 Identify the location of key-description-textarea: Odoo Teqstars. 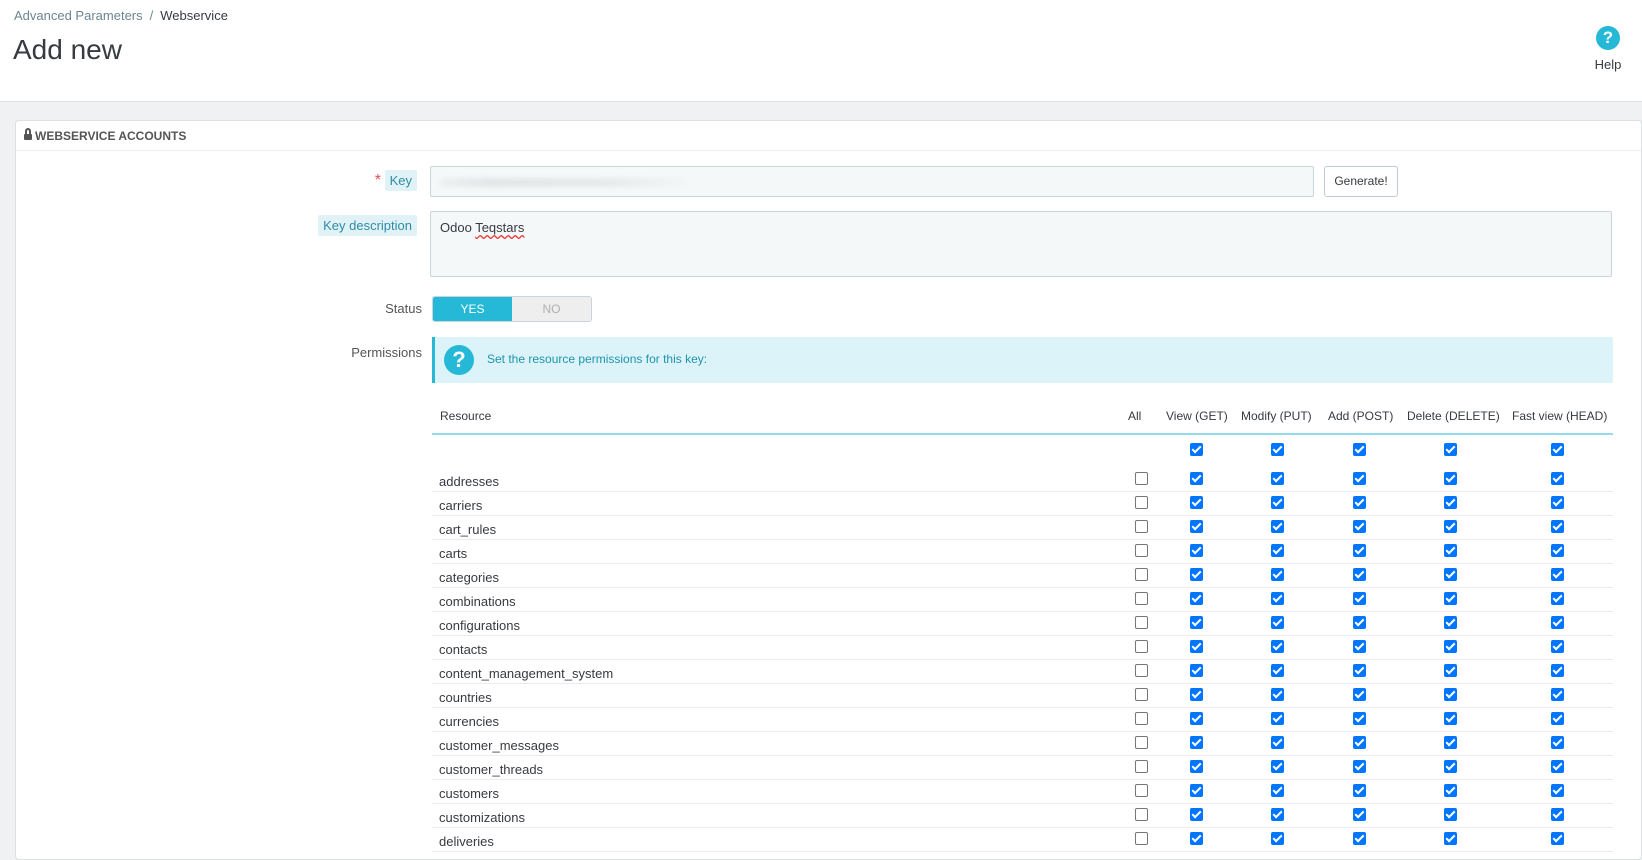
(1021, 244).